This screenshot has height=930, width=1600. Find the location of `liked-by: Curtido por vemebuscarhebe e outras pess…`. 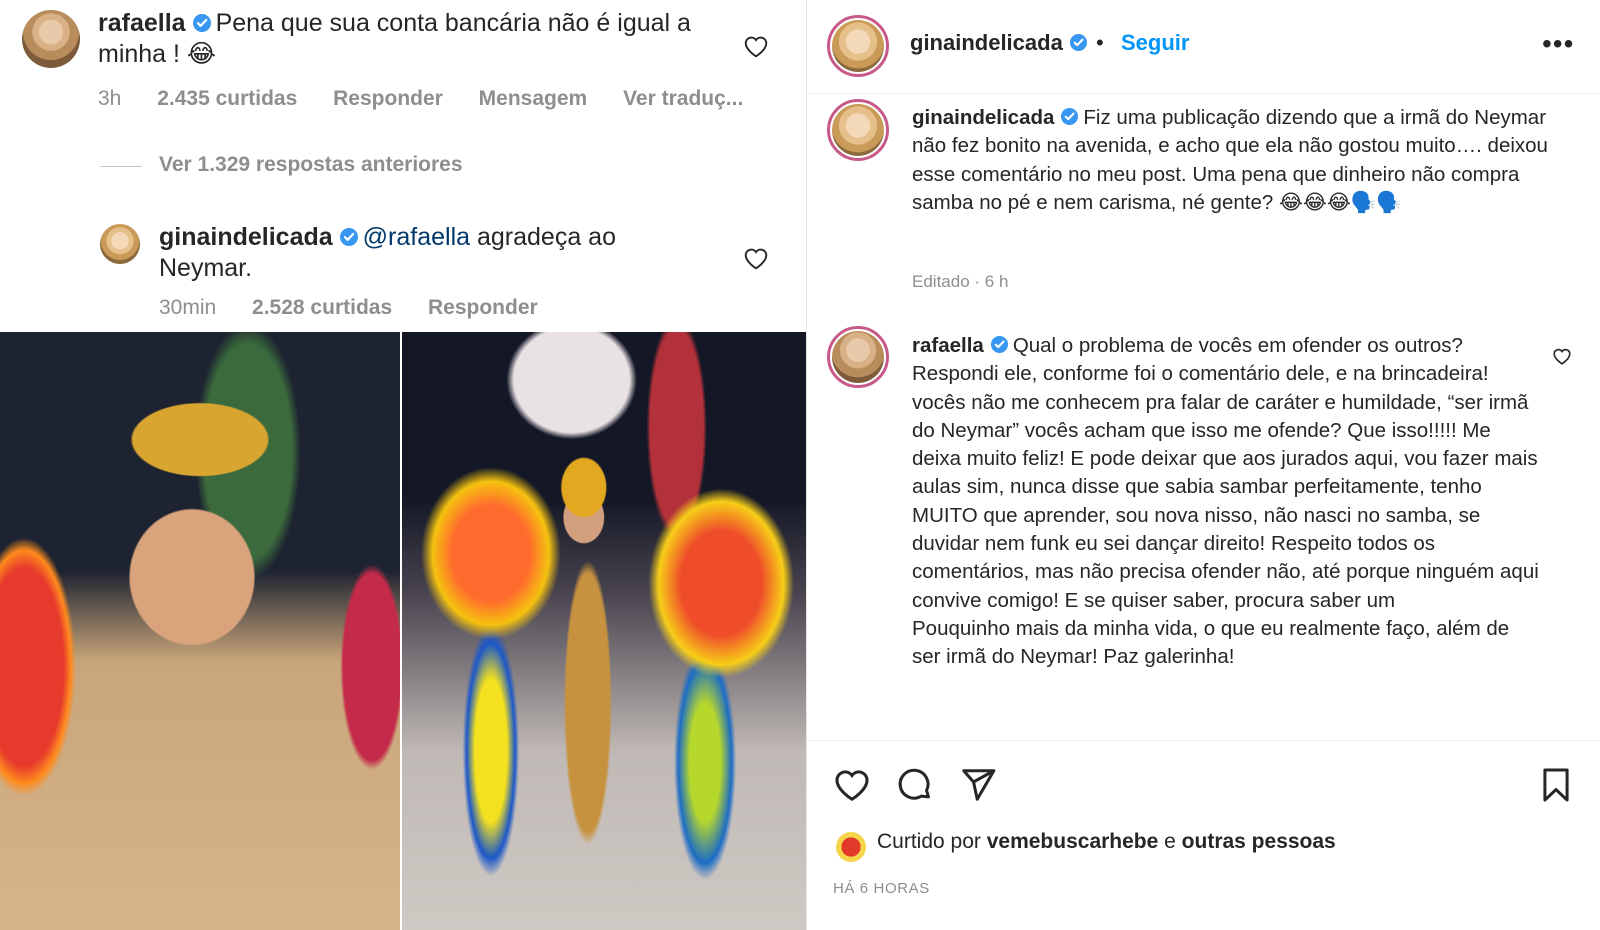

liked-by: Curtido por vemebuscarhebe e outras pess… is located at coordinates (1106, 842).